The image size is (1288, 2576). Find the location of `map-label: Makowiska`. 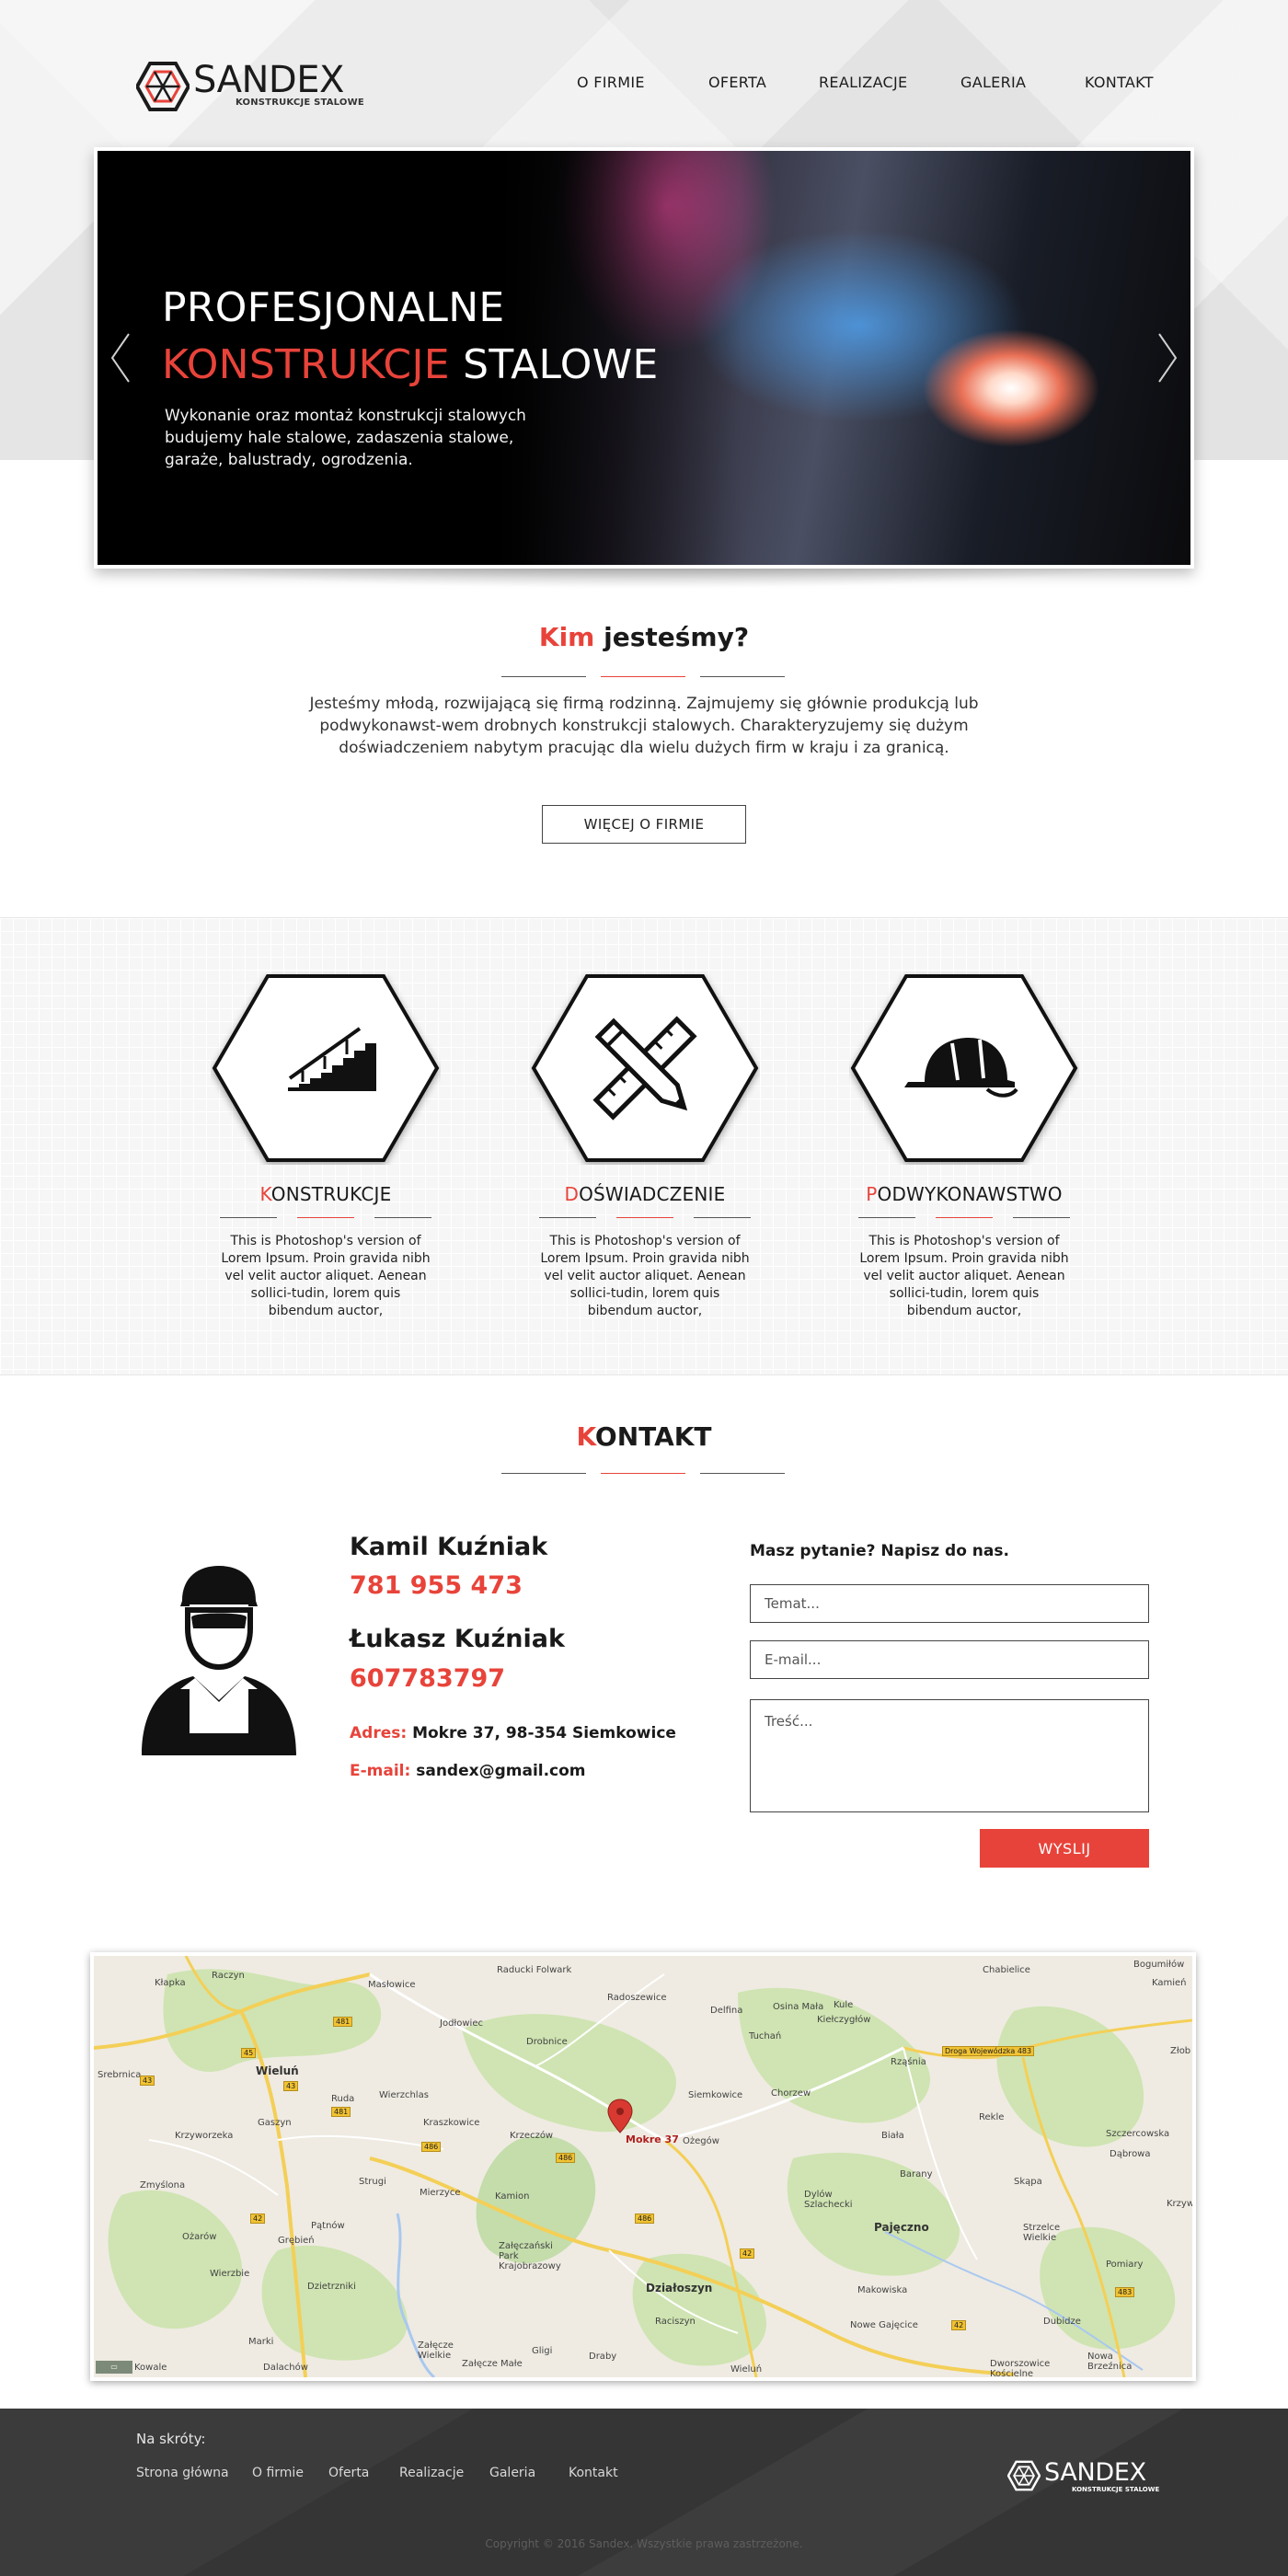

map-label: Makowiska is located at coordinates (882, 2290).